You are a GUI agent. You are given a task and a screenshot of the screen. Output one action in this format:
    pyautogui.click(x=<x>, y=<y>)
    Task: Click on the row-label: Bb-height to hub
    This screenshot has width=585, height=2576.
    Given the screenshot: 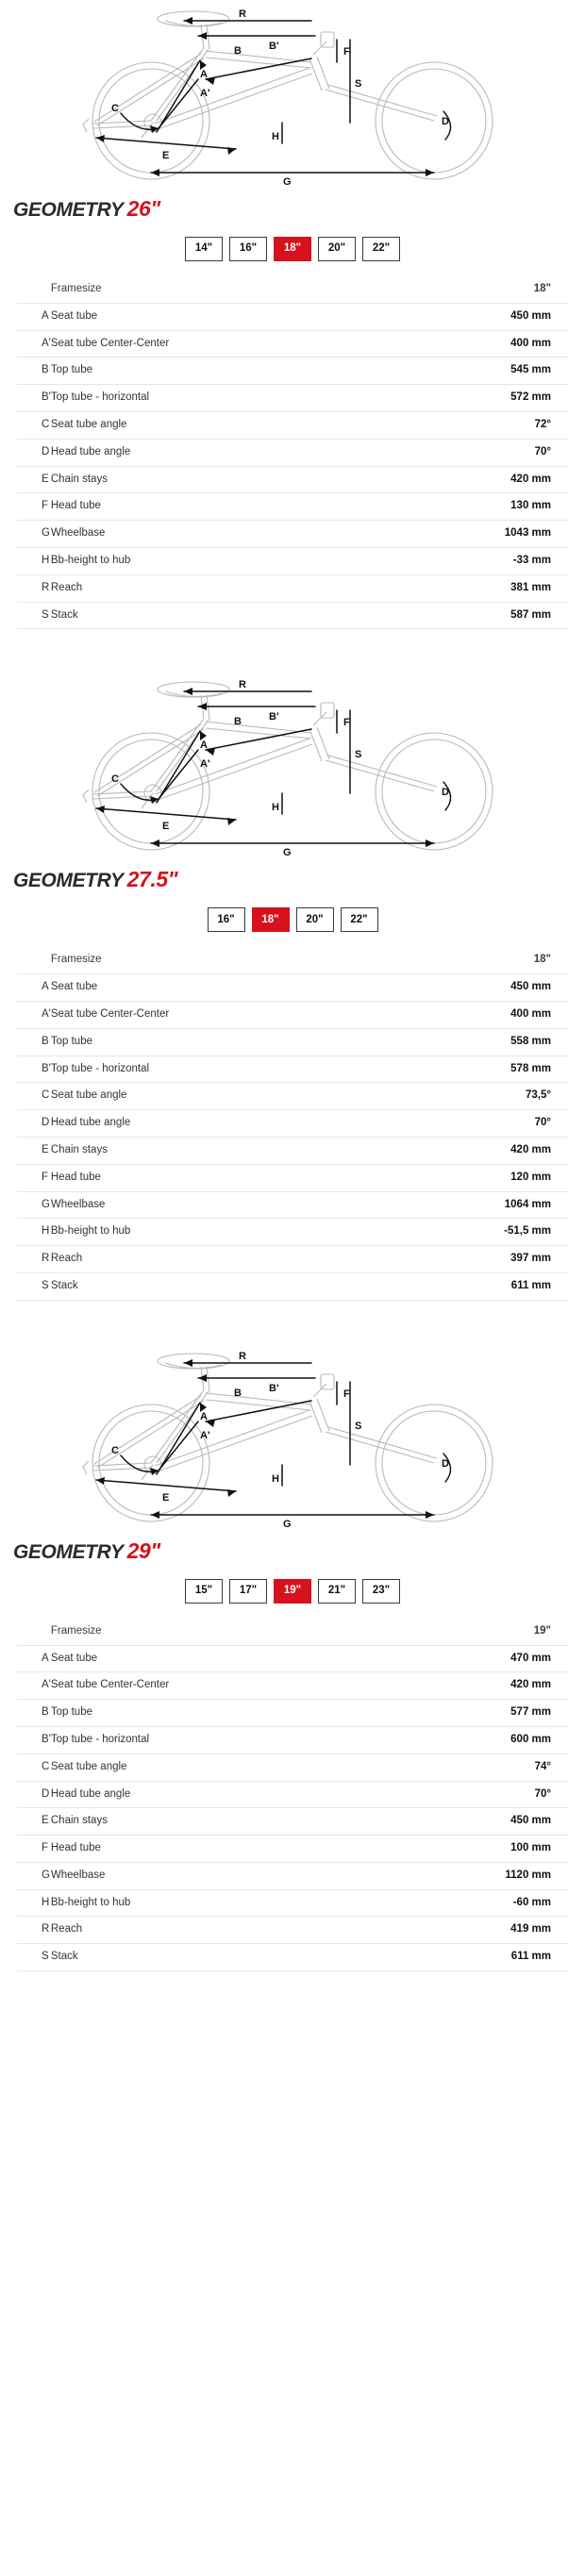 What is the action you would take?
    pyautogui.click(x=220, y=1903)
    